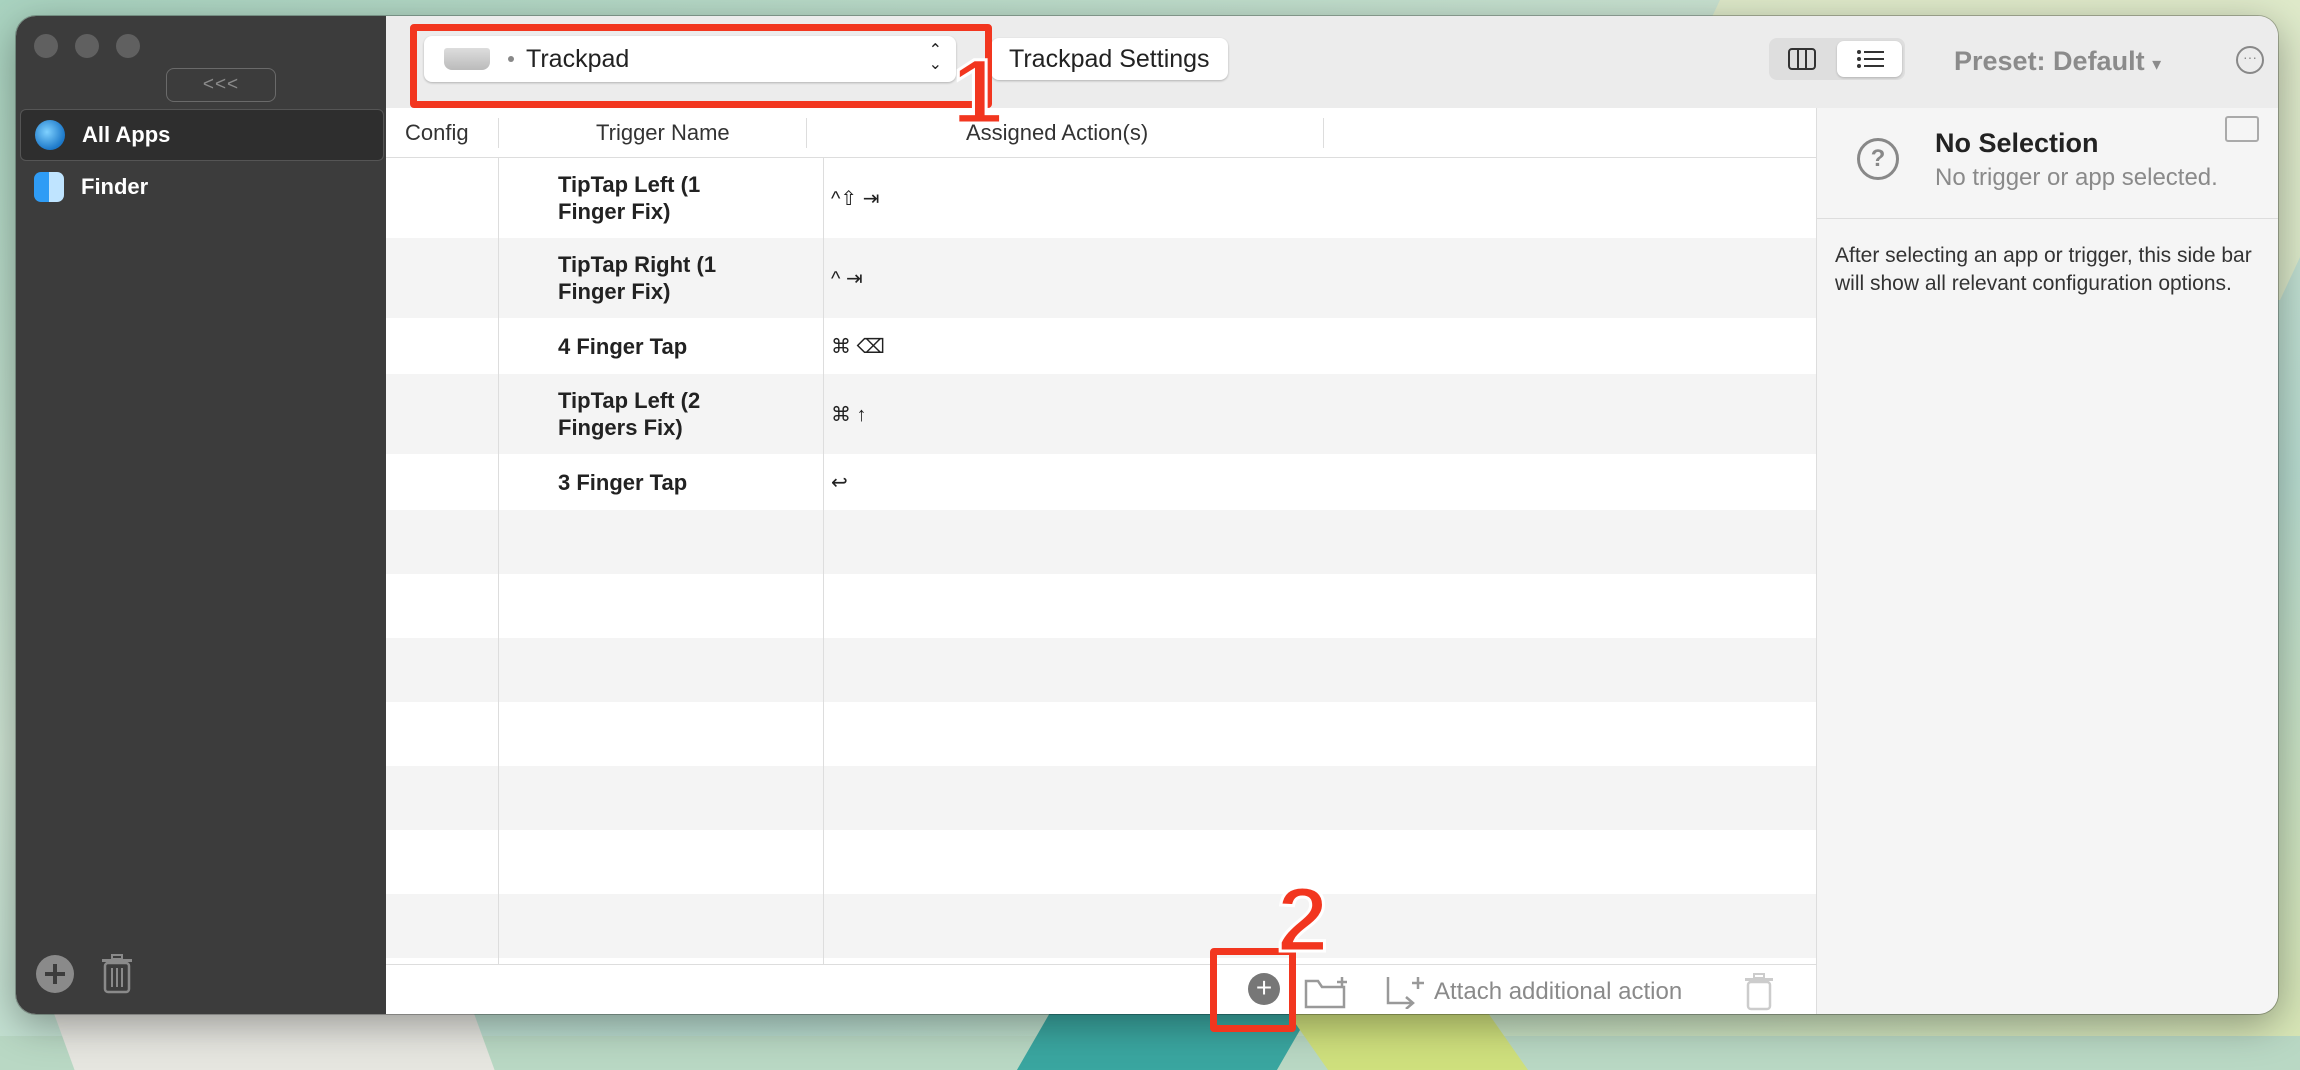  Describe the element at coordinates (1101, 482) in the screenshot. I see `table-row: 3 Finger Tap ↩` at that location.